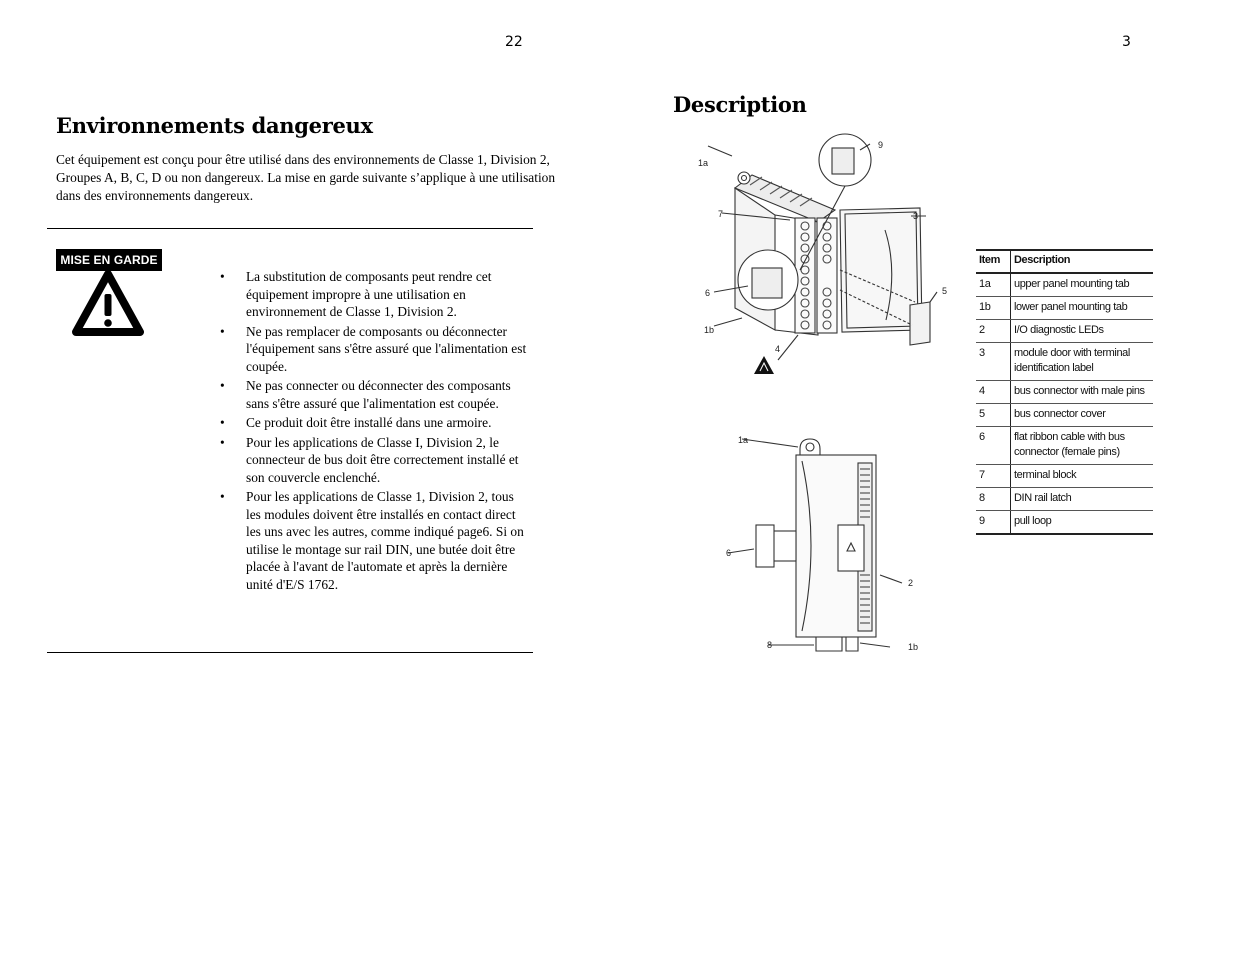 Image resolution: width=1235 pixels, height=954 pixels. What do you see at coordinates (290, 652) in the screenshot?
I see `divider-bottom` at bounding box center [290, 652].